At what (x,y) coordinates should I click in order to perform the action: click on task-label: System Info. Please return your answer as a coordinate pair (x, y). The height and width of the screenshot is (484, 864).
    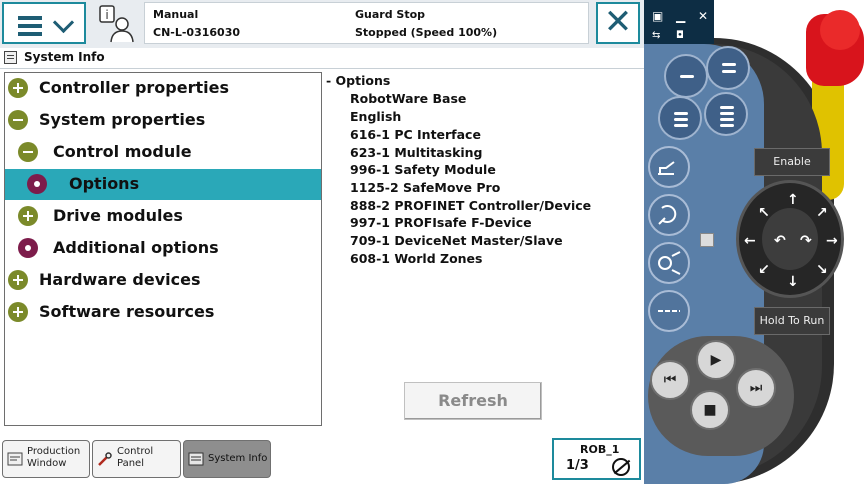
    Looking at the image, I should click on (238, 458).